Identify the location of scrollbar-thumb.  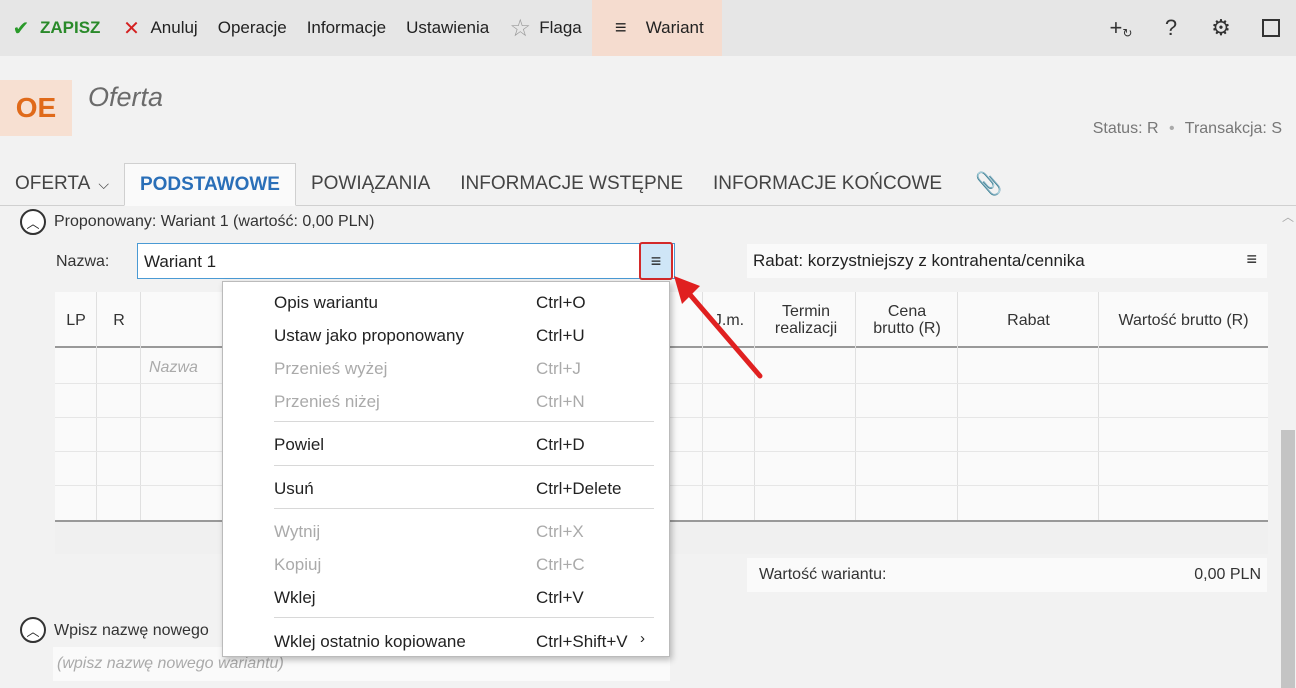
(1288, 559).